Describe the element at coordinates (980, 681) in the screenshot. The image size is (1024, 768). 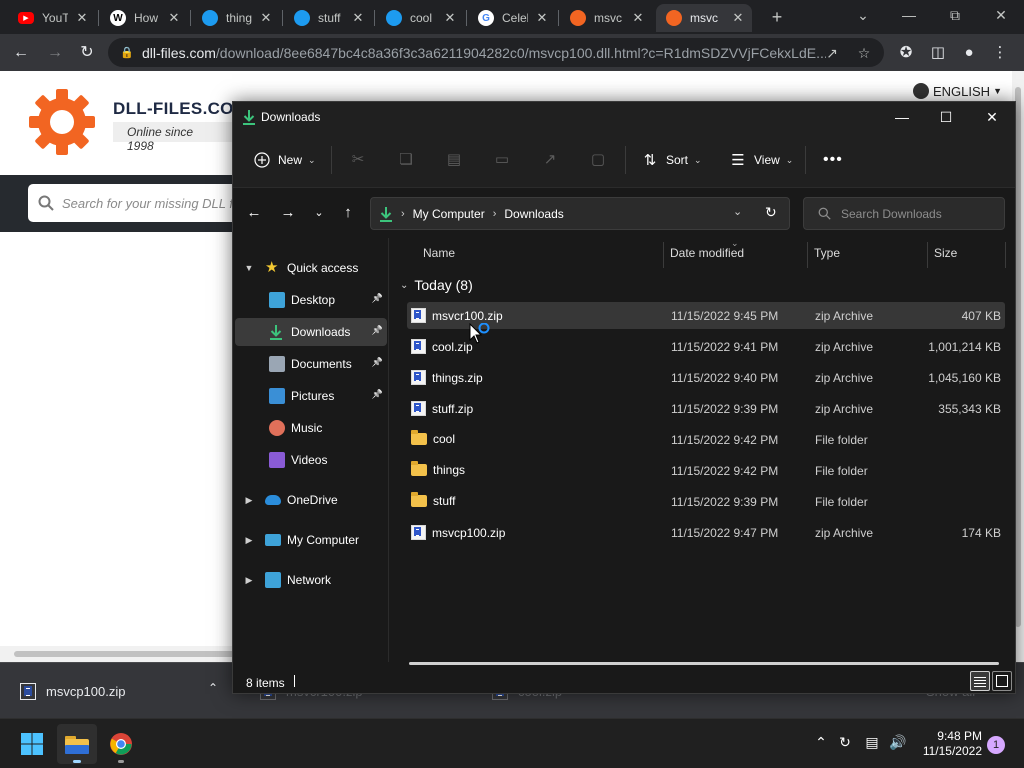
I see `details-view-button` at that location.